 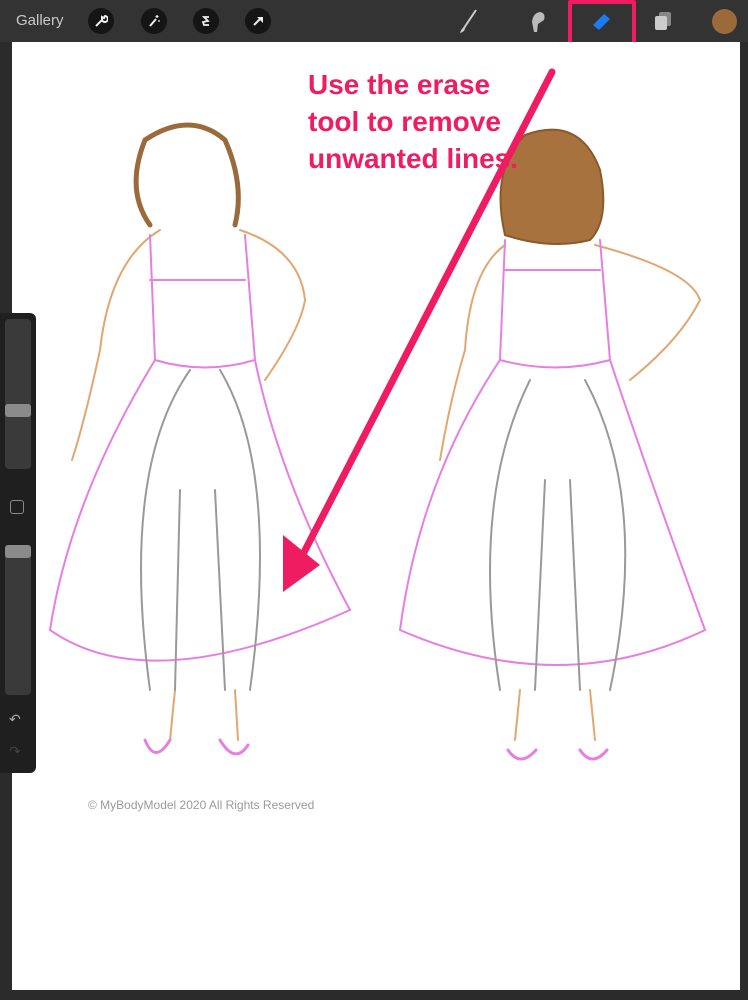 I want to click on copyright-text: © MyBodyModel 2020 All Rights Reserved, so click(x=201, y=805).